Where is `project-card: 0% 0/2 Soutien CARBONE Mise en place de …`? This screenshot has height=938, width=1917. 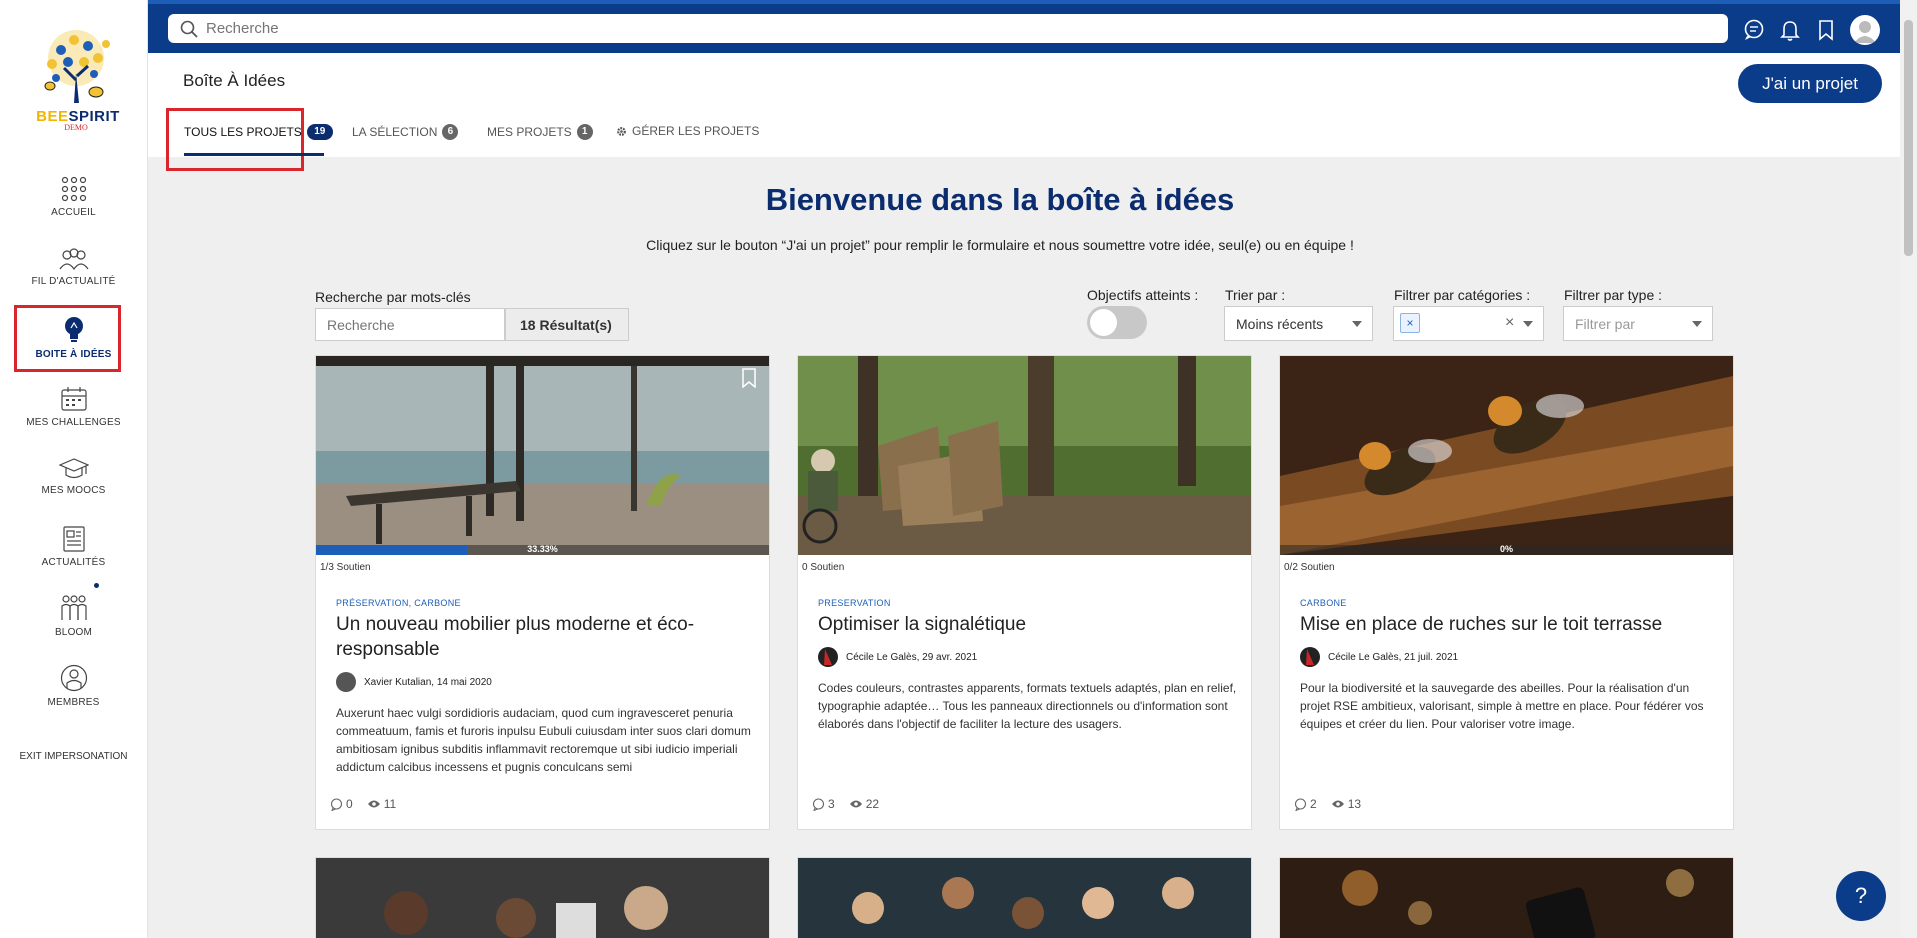 project-card: 0% 0/2 Soutien CARBONE Mise en place de … is located at coordinates (1506, 592).